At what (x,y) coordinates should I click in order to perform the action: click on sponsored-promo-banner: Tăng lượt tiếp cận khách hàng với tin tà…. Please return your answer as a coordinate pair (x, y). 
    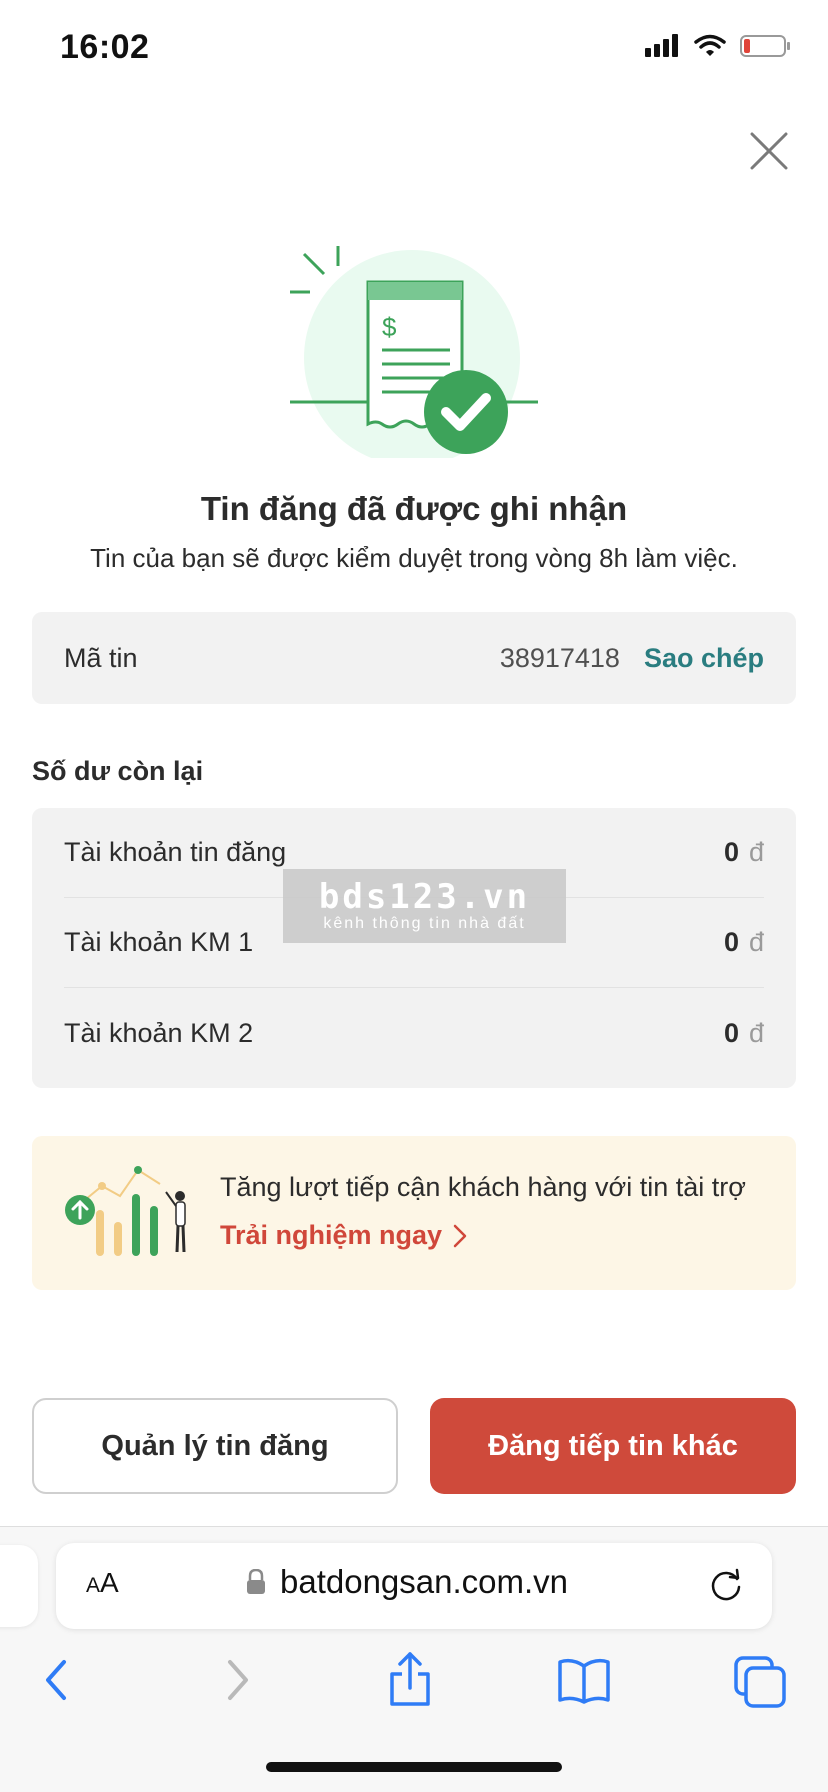
    Looking at the image, I should click on (414, 1213).